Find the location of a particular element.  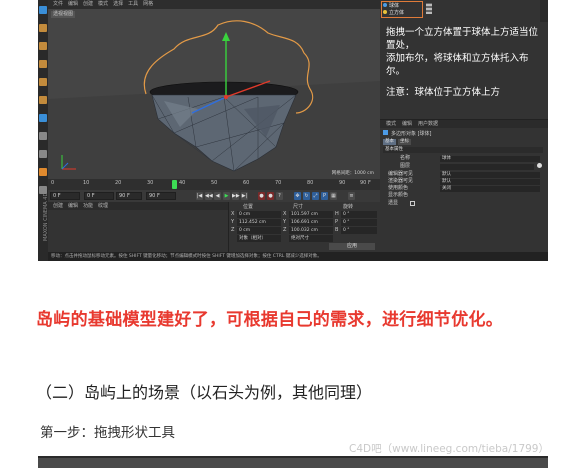

timeline-tick: 20 is located at coordinates (118, 183).